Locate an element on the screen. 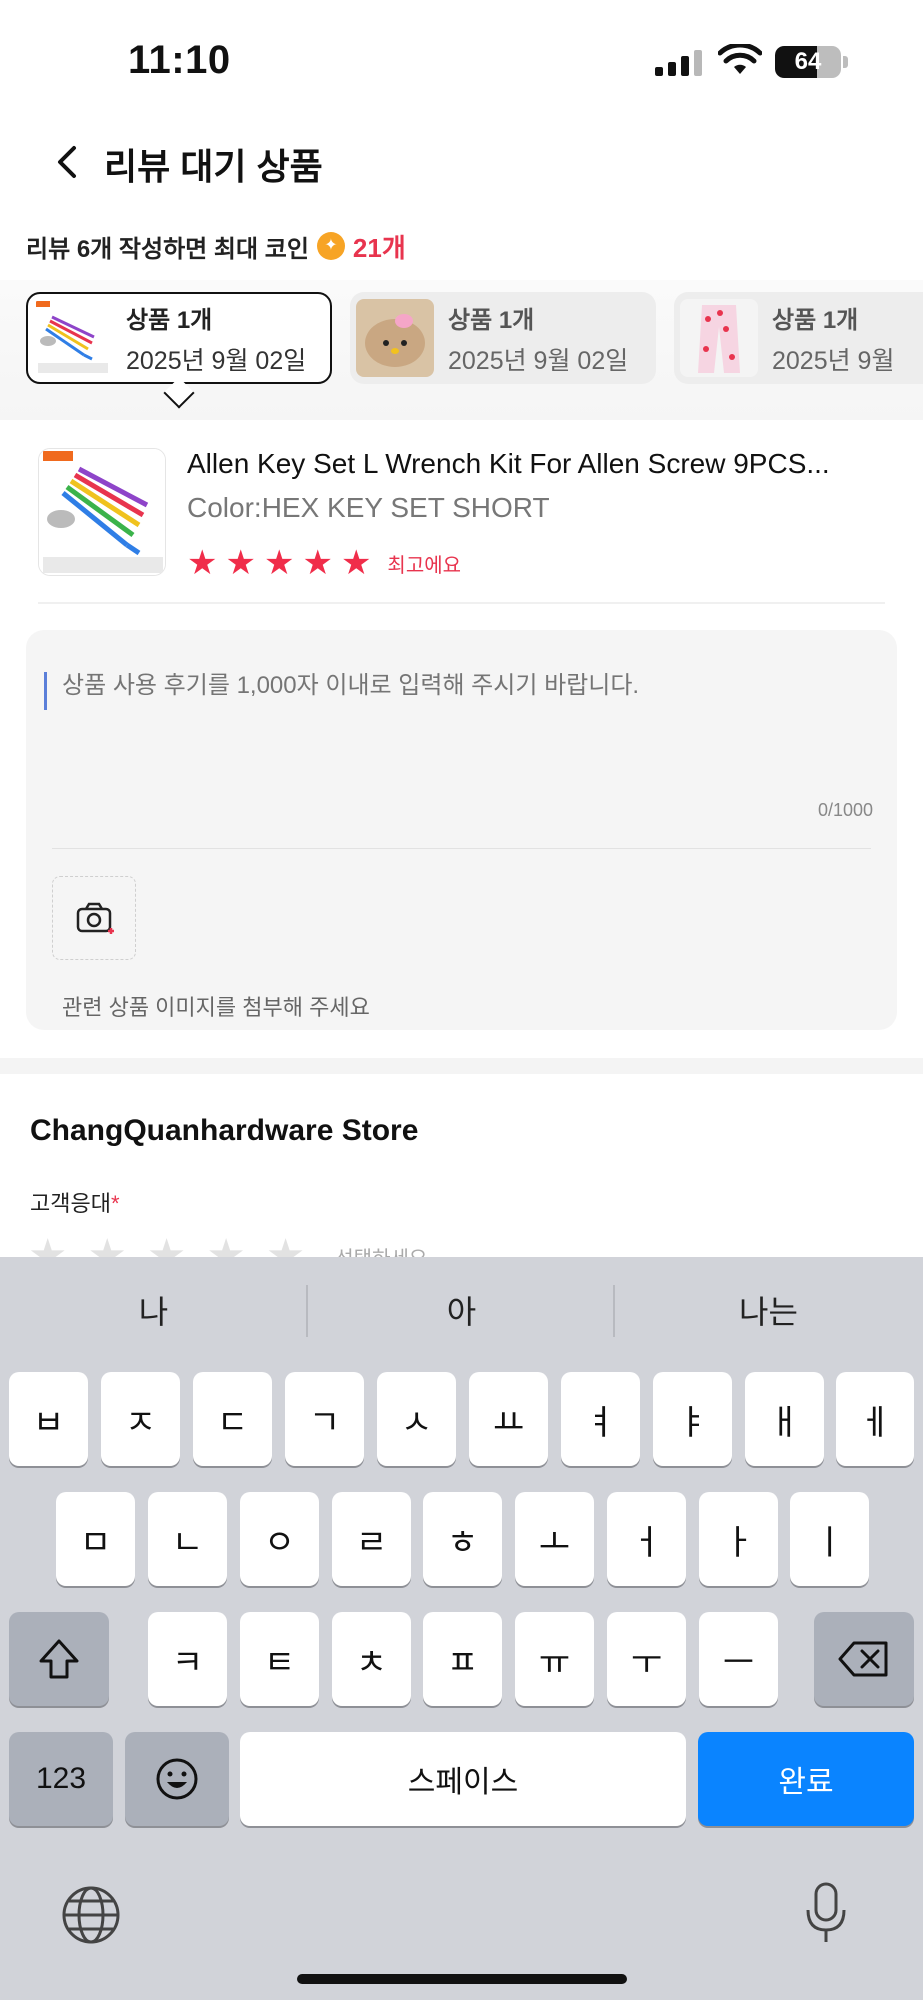 This screenshot has height=2000, width=923. battery-nub is located at coordinates (845, 62).